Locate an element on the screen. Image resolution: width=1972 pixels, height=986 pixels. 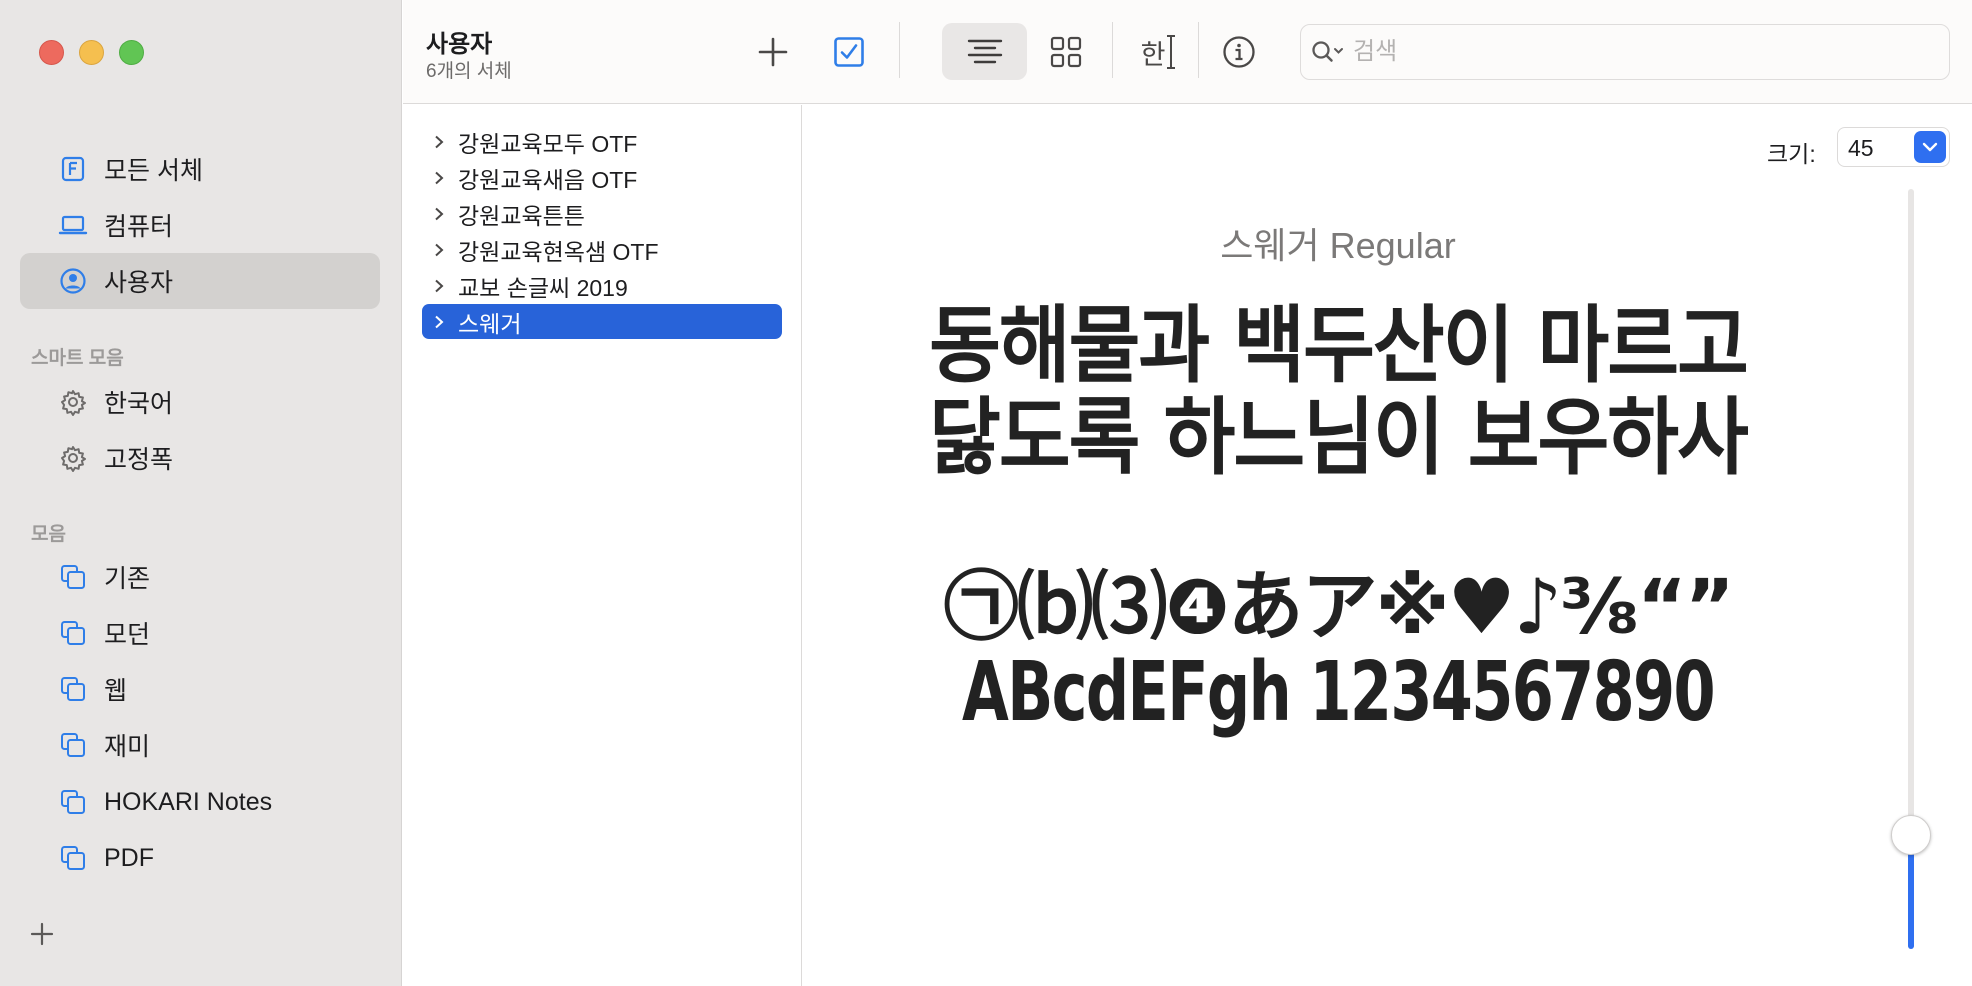
size-dropdown-button is located at coordinates (1930, 147).